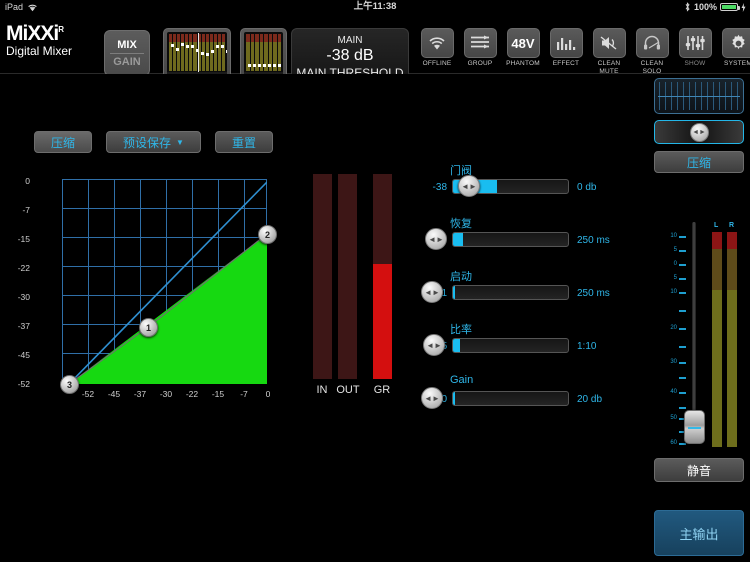 The width and height of the screenshot is (750, 562). I want to click on preset-save-label: 预设保存, so click(147, 142).